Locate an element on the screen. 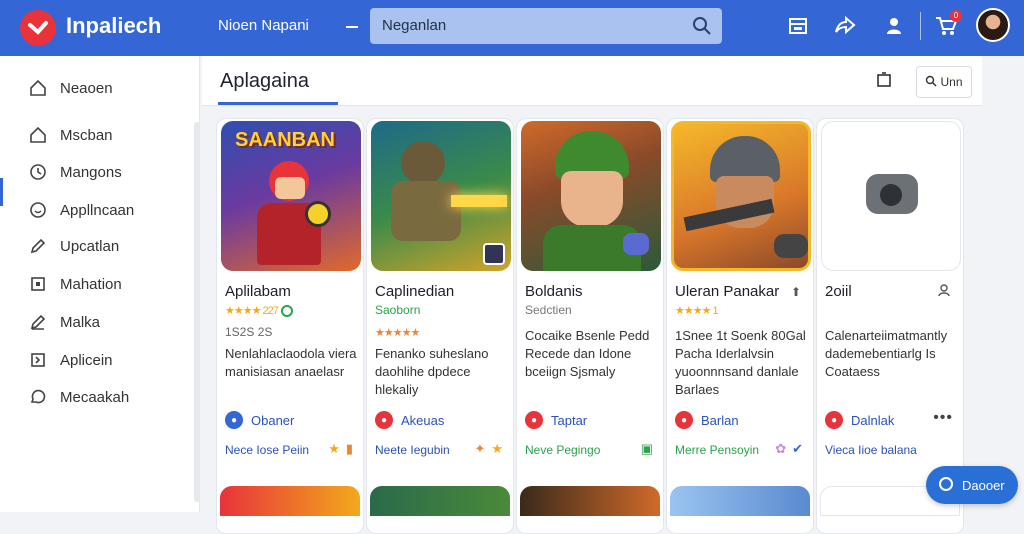 The height and width of the screenshot is (534, 1024). store-icon is located at coordinates (798, 26).